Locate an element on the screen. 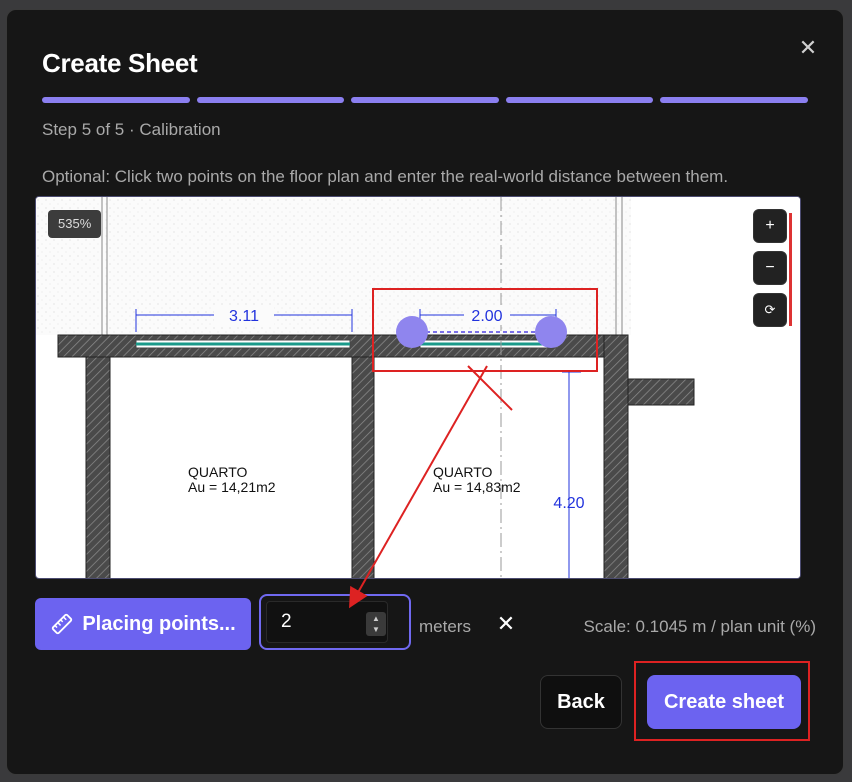 The width and height of the screenshot is (852, 782). unit-label: meters is located at coordinates (445, 626).